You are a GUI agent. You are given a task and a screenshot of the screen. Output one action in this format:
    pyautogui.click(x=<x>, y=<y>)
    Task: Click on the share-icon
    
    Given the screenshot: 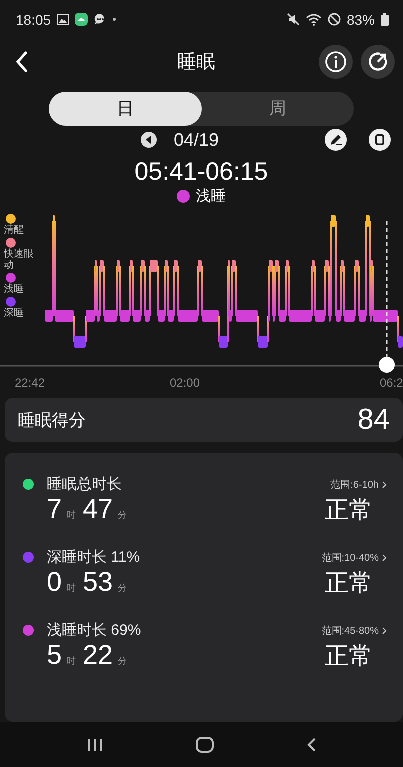 What is the action you would take?
    pyautogui.click(x=378, y=61)
    